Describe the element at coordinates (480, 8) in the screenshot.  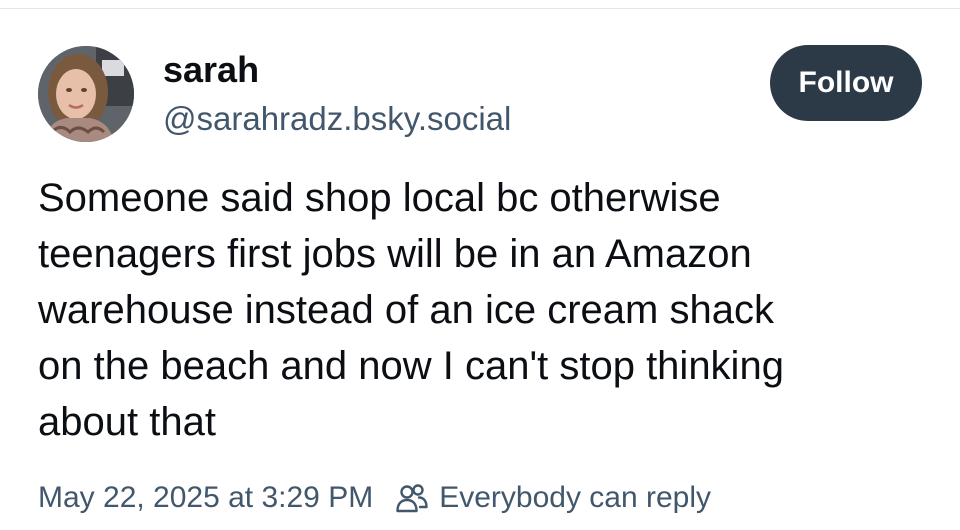
I see `top-divider` at that location.